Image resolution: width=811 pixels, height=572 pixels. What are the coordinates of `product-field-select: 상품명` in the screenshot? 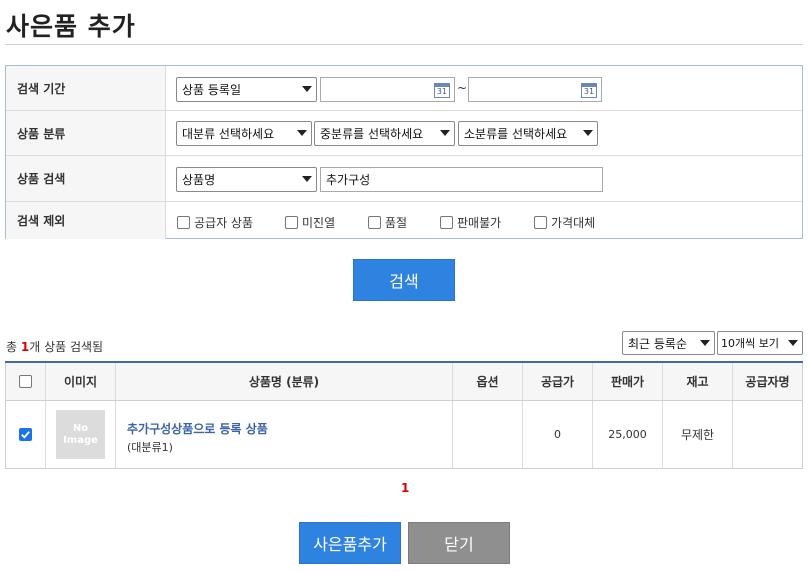 It's located at (246, 179).